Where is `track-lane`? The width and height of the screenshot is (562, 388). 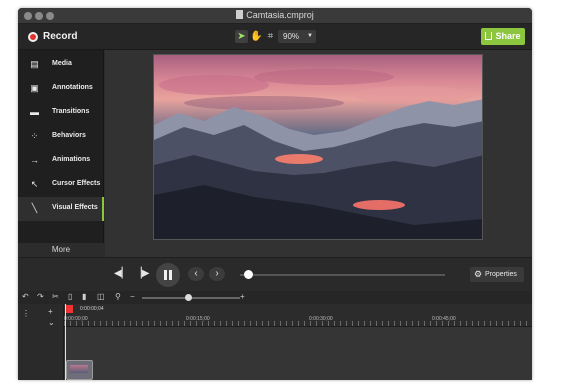
track-lane is located at coordinates (298, 353).